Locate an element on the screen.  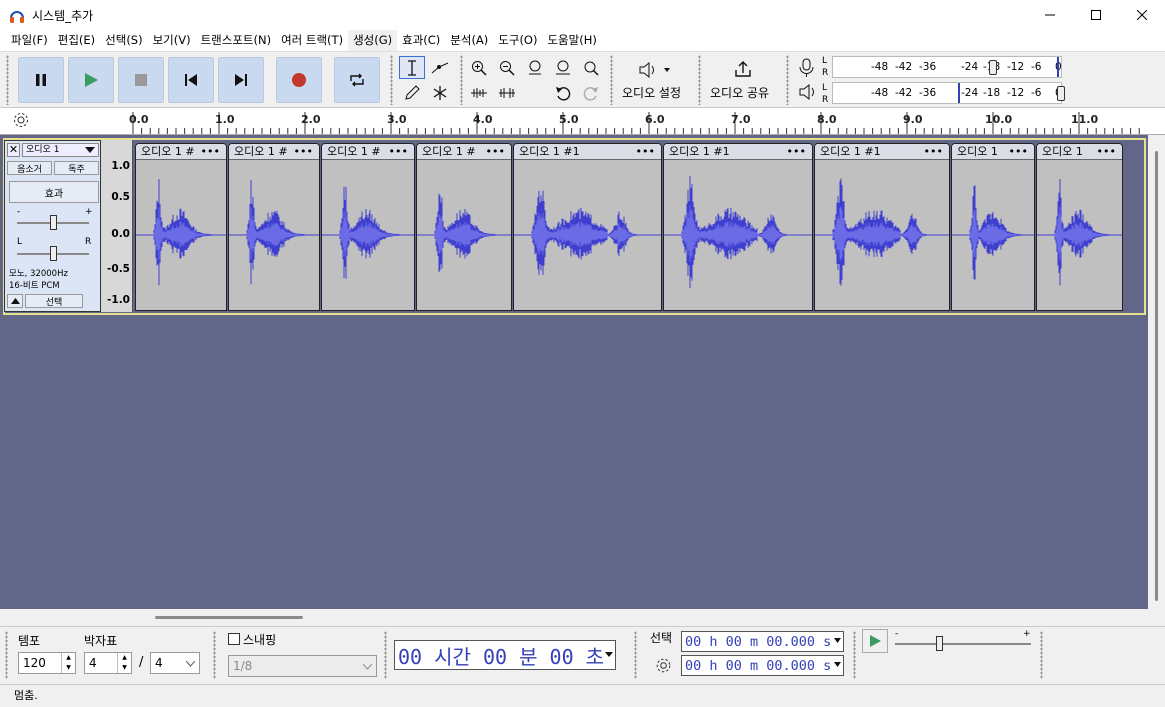
selection-end-time: 00 h 00 m 00.000 s is located at coordinates (762, 665).